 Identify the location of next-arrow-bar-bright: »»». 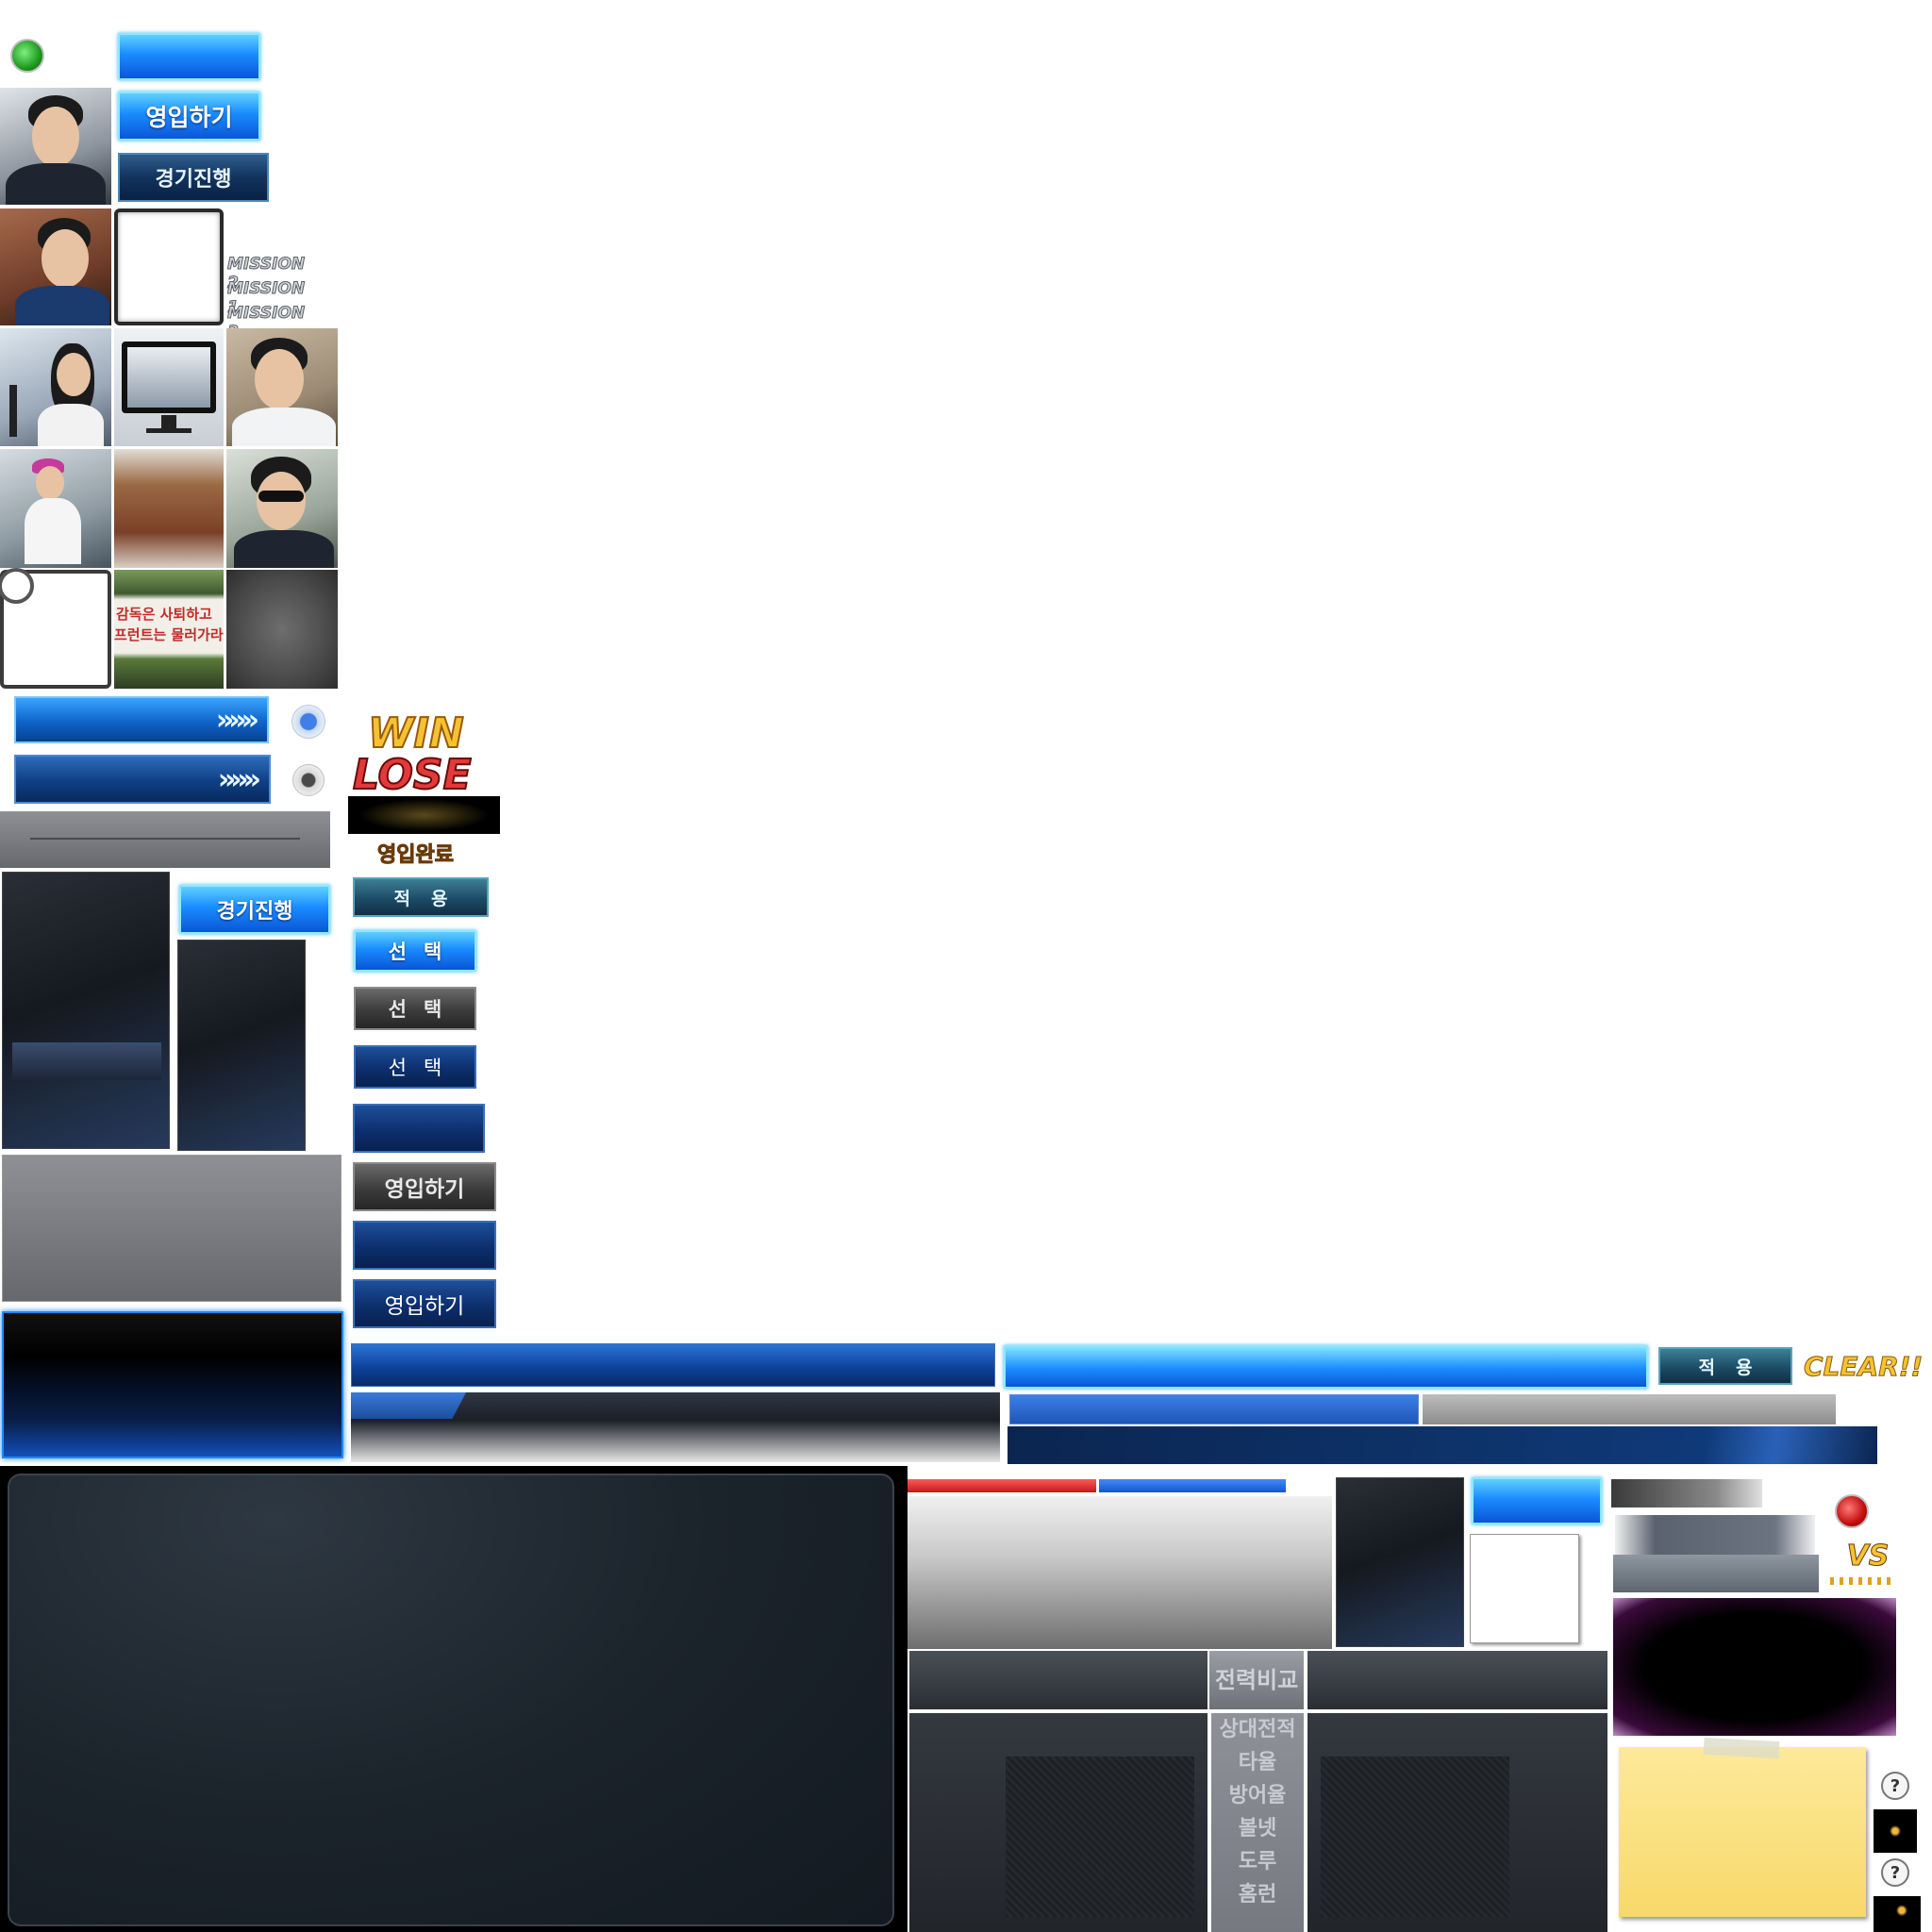
(141, 719).